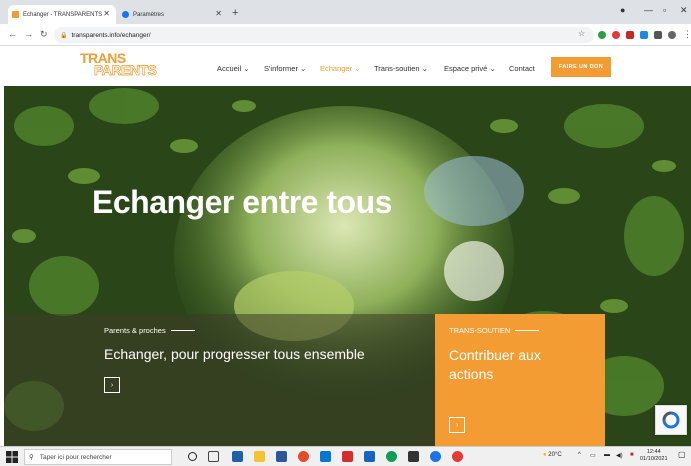 The image size is (691, 466). What do you see at coordinates (303, 456) in the screenshot?
I see `chrome-icon` at bounding box center [303, 456].